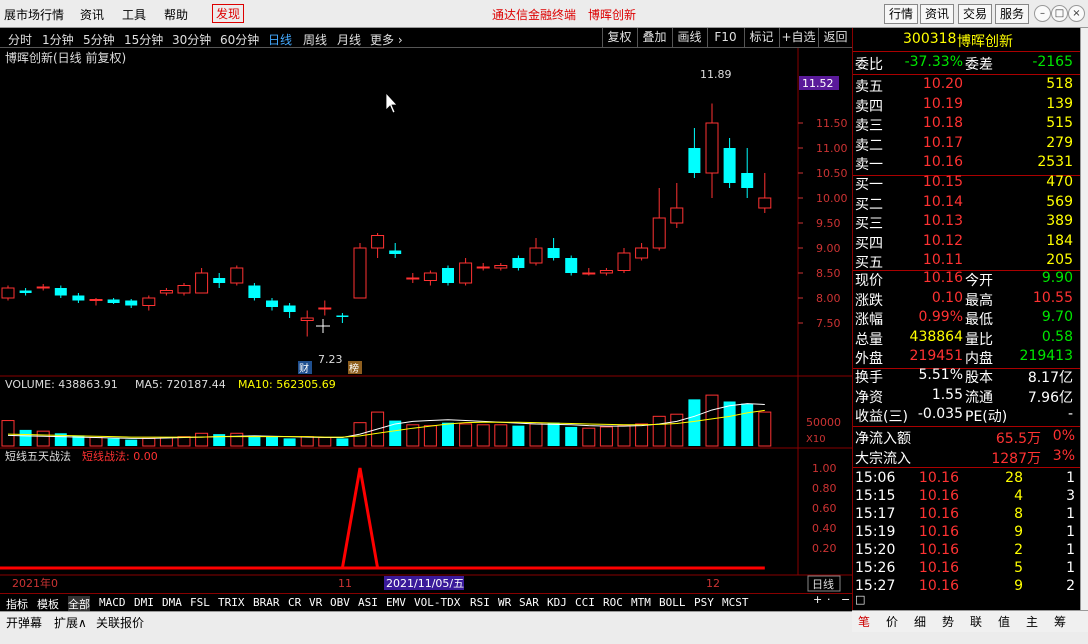 The image size is (1088, 644). Describe the element at coordinates (48, 604) in the screenshot. I see `indicator-tab: 模板` at that location.